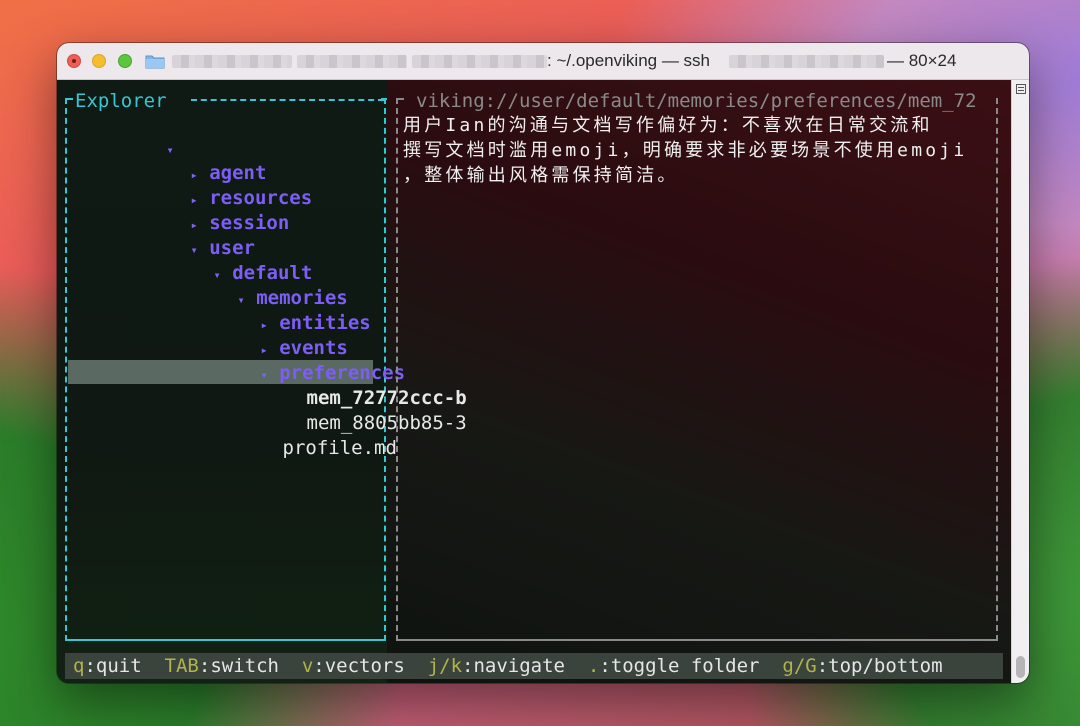  Describe the element at coordinates (181, 666) in the screenshot. I see `shortcut-key: TAB` at that location.